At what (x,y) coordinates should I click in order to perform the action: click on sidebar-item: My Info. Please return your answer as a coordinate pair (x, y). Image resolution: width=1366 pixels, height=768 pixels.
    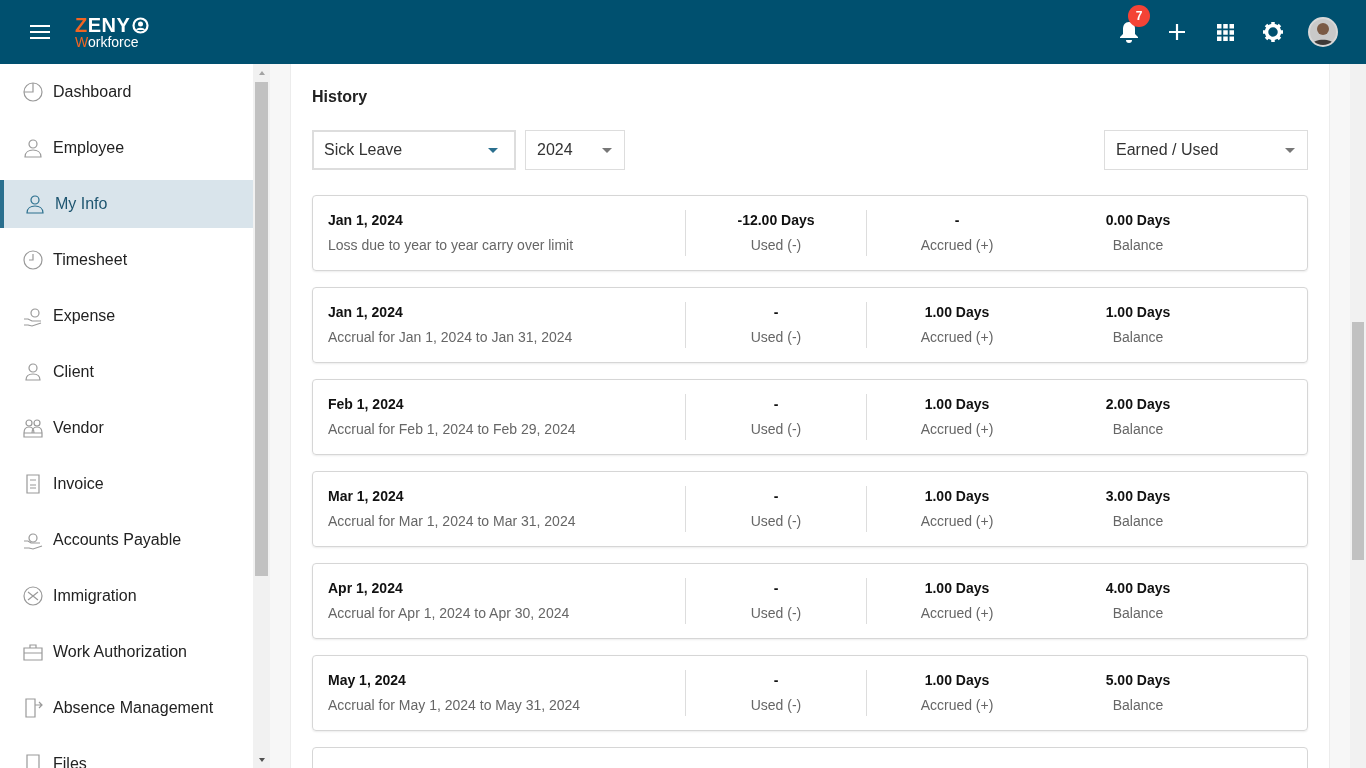
    Looking at the image, I should click on (126, 204).